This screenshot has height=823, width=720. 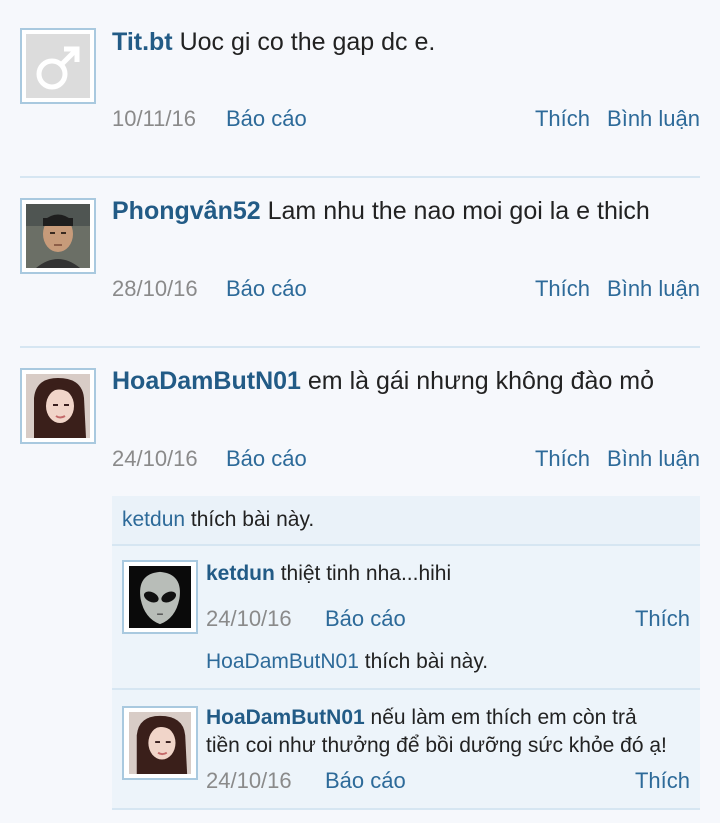 I want to click on post-date: 10/11/16, so click(x=154, y=118).